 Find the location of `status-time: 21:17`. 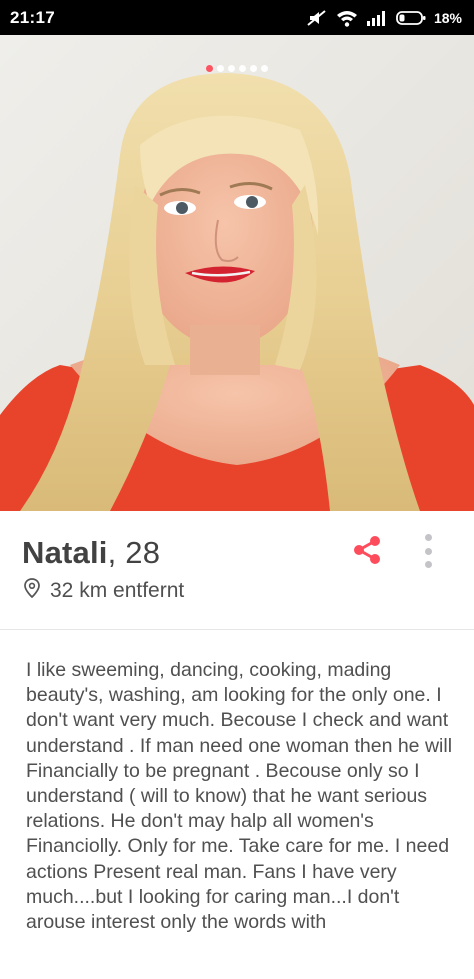

status-time: 21:17 is located at coordinates (32, 17).